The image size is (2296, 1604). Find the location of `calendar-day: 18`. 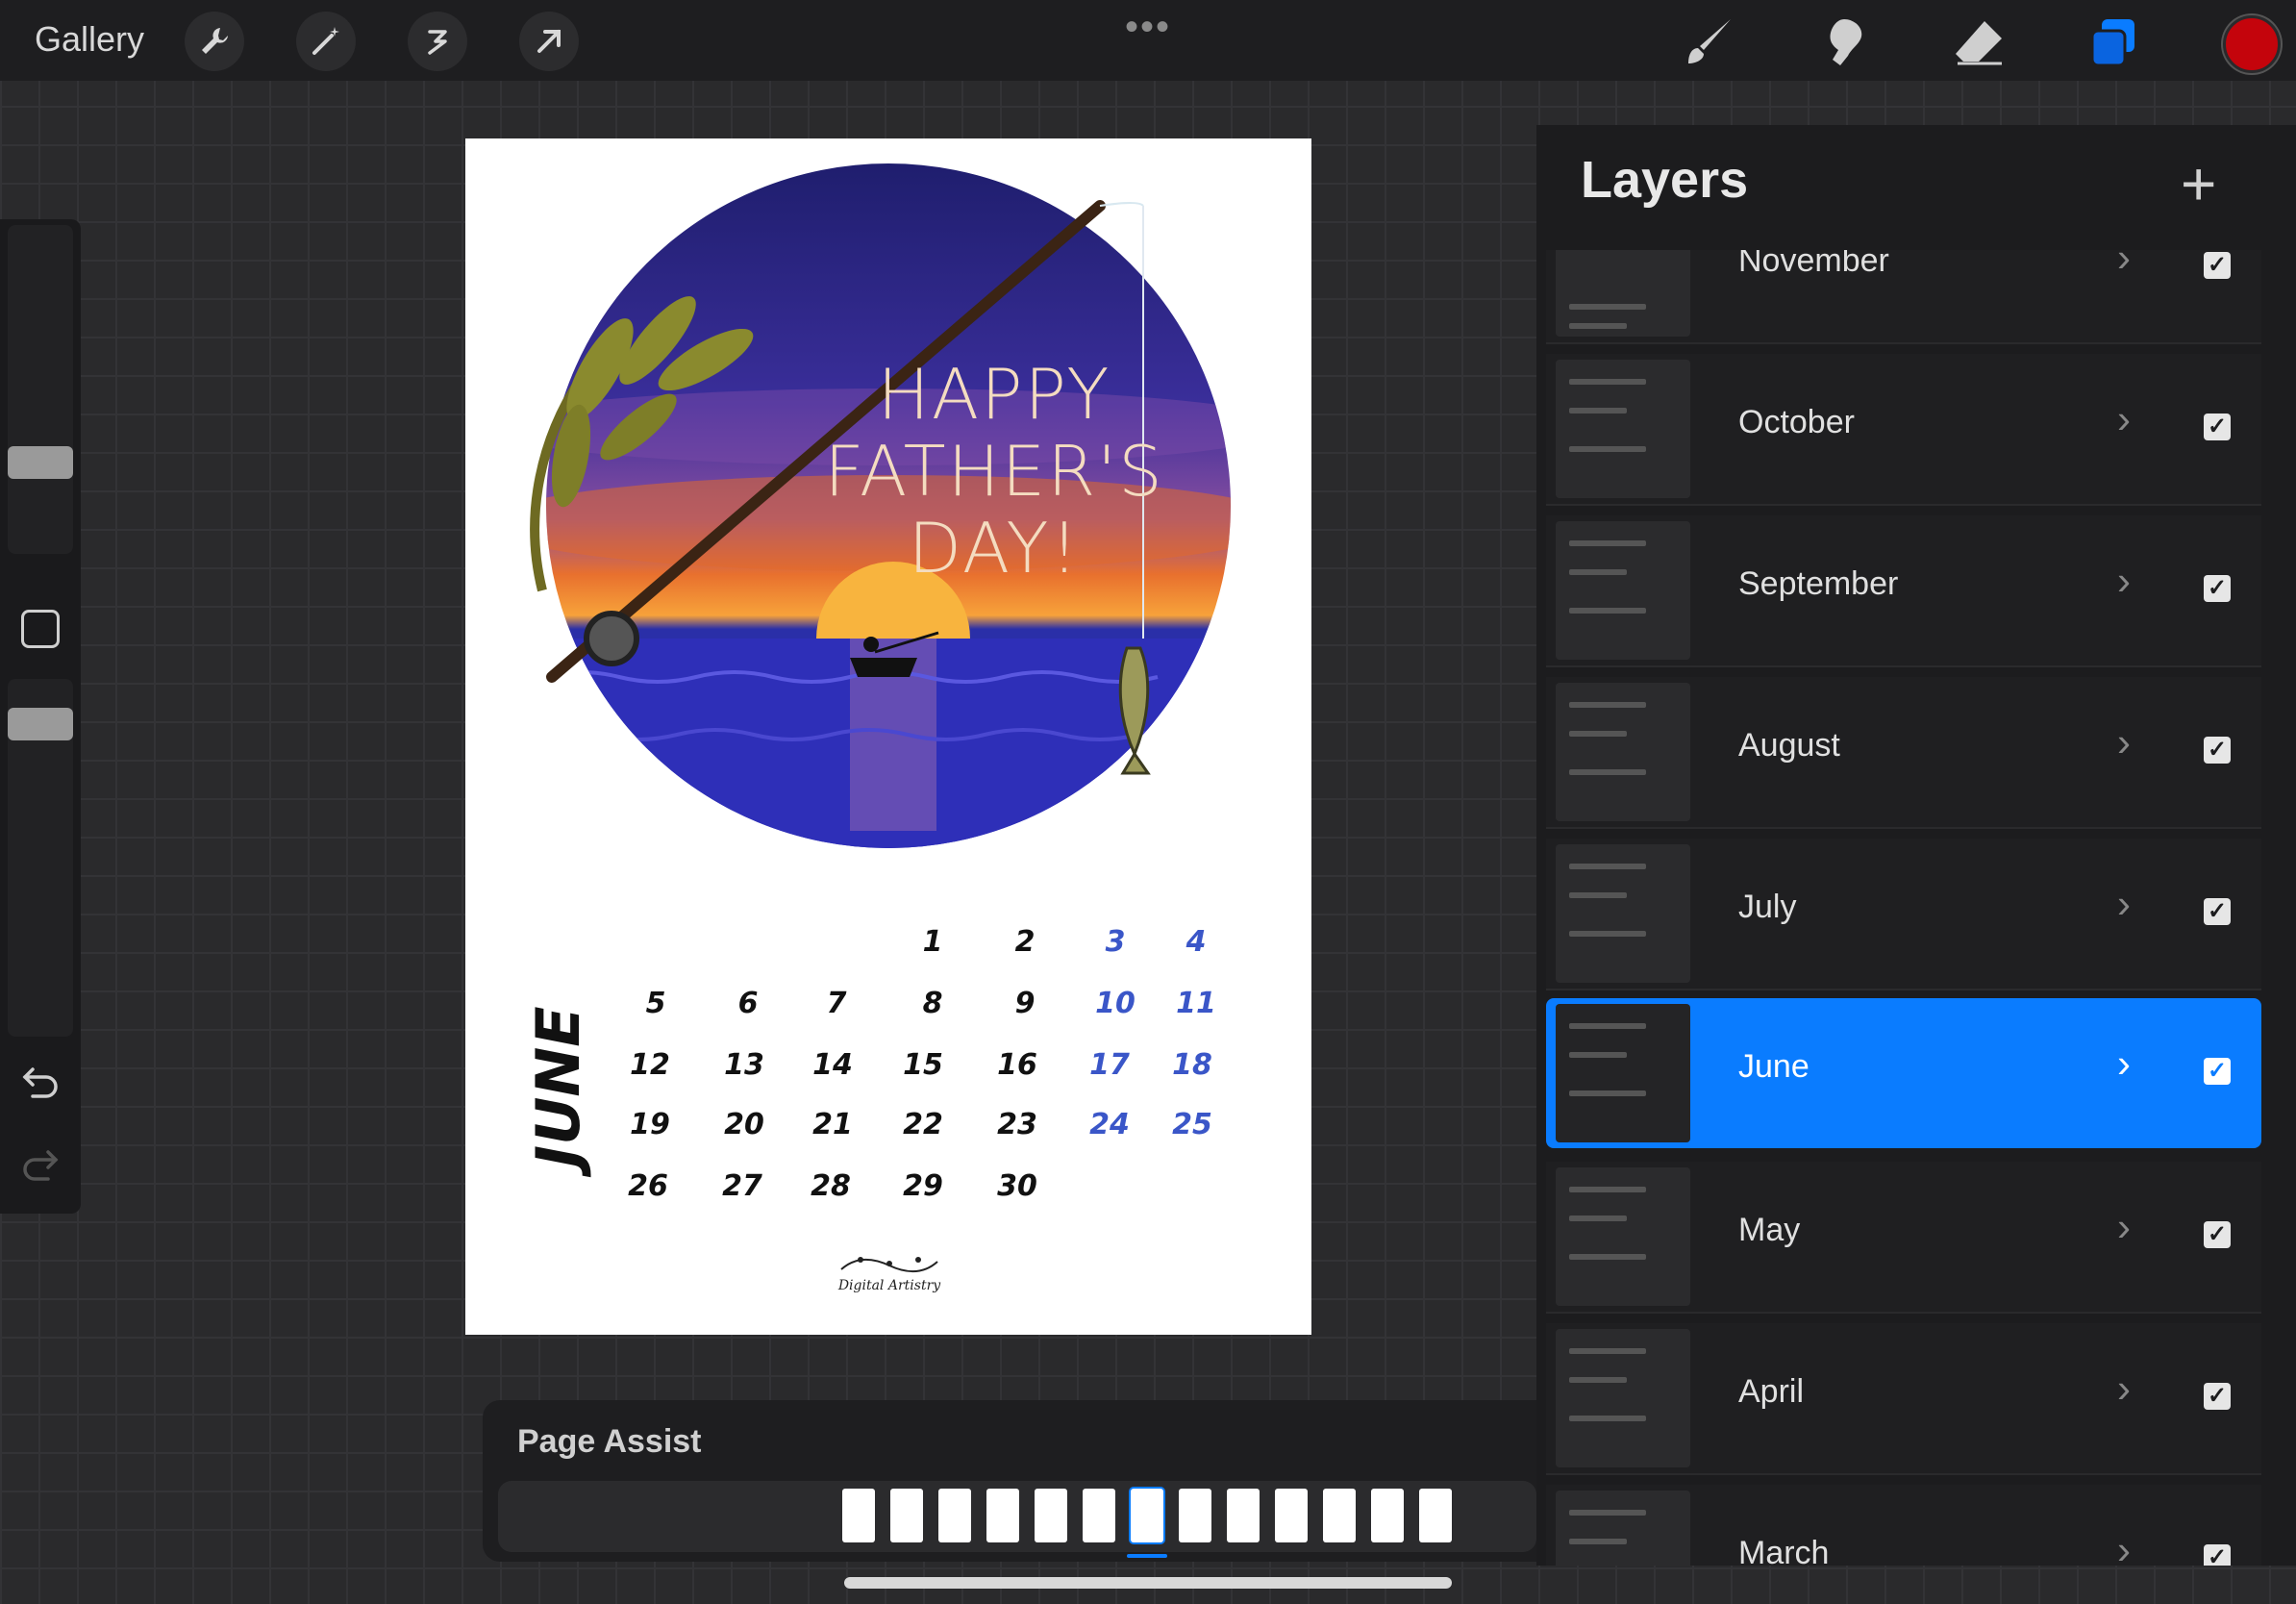

calendar-day: 18 is located at coordinates (1192, 1065).